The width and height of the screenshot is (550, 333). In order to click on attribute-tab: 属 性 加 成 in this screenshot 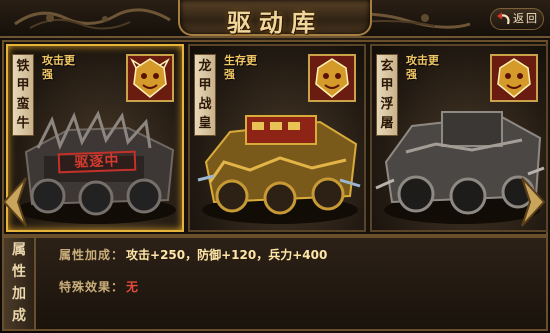, I will do `click(20, 283)`.